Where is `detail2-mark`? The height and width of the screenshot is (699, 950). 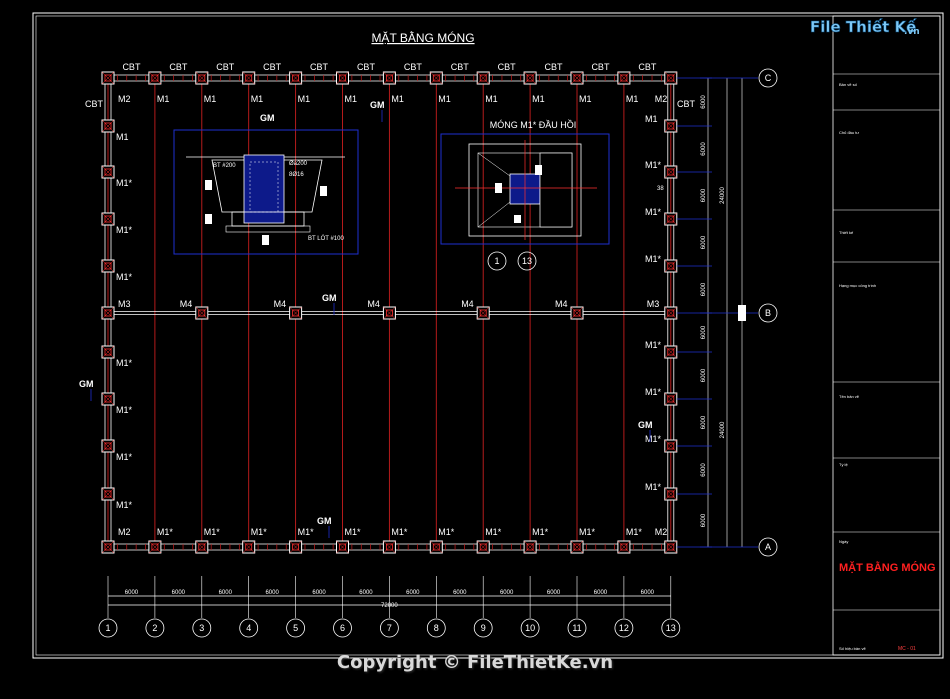 detail2-mark is located at coordinates (538, 170).